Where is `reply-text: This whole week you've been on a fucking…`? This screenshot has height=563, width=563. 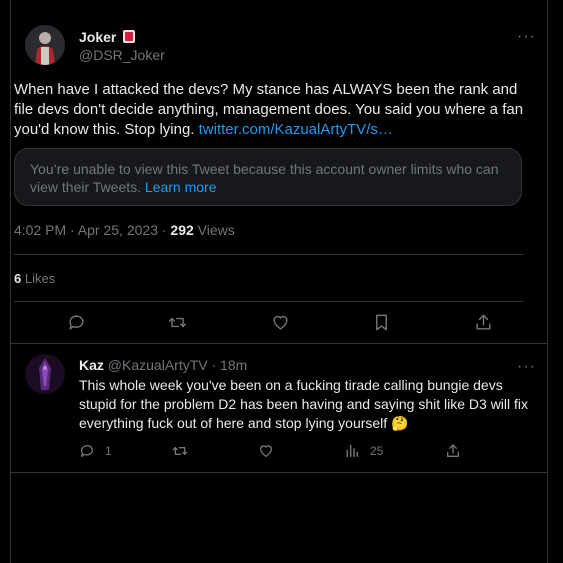 reply-text: This whole week you've been on a fucking… is located at coordinates (304, 404).